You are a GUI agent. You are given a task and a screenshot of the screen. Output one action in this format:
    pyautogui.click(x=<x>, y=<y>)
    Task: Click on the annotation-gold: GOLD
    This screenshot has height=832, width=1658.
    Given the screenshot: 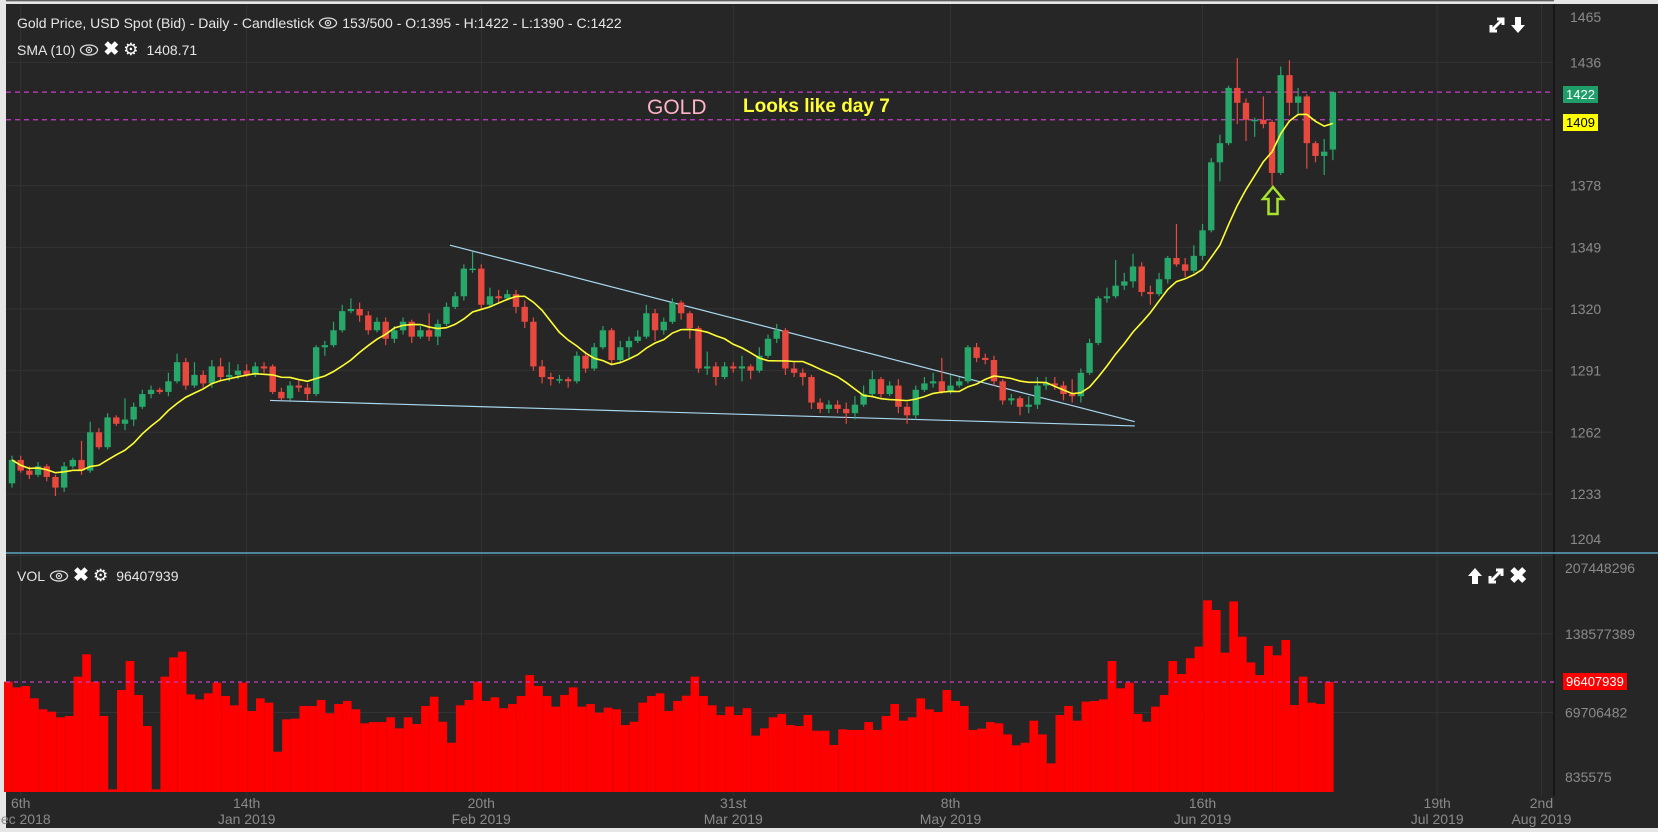 What is the action you would take?
    pyautogui.click(x=677, y=108)
    